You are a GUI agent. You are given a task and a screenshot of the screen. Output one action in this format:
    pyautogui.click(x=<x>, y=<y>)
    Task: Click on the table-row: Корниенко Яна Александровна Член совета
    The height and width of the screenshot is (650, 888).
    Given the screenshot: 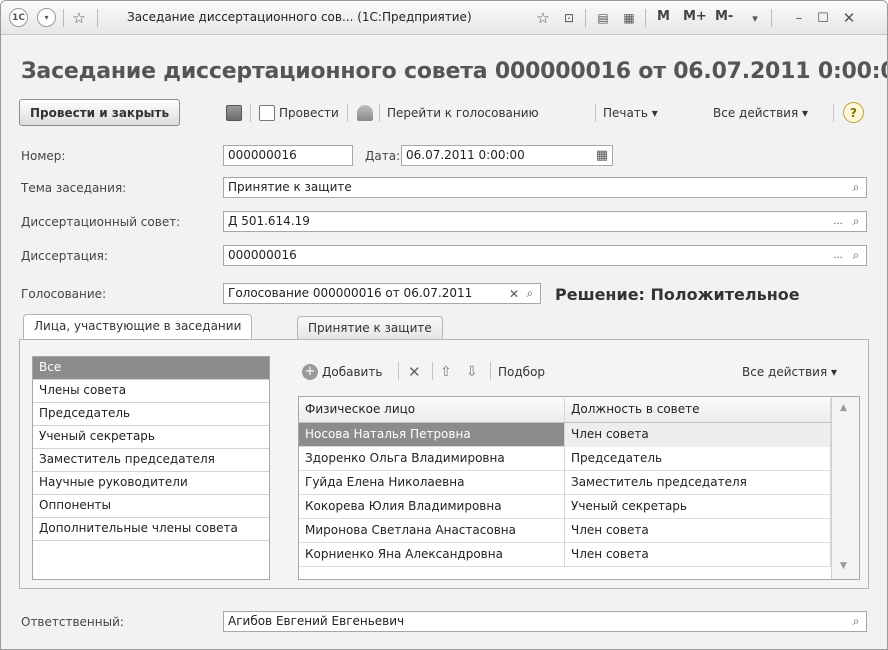 What is the action you would take?
    pyautogui.click(x=565, y=555)
    